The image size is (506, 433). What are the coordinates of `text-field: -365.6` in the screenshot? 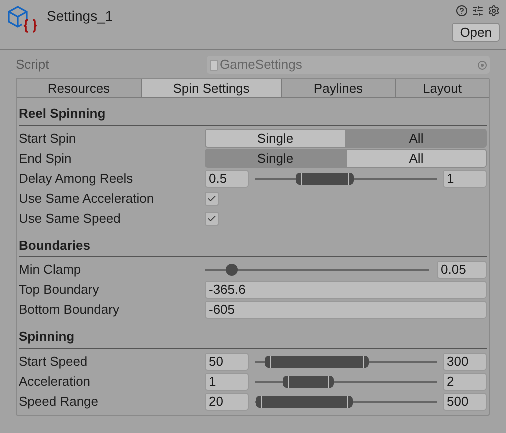 It's located at (346, 290).